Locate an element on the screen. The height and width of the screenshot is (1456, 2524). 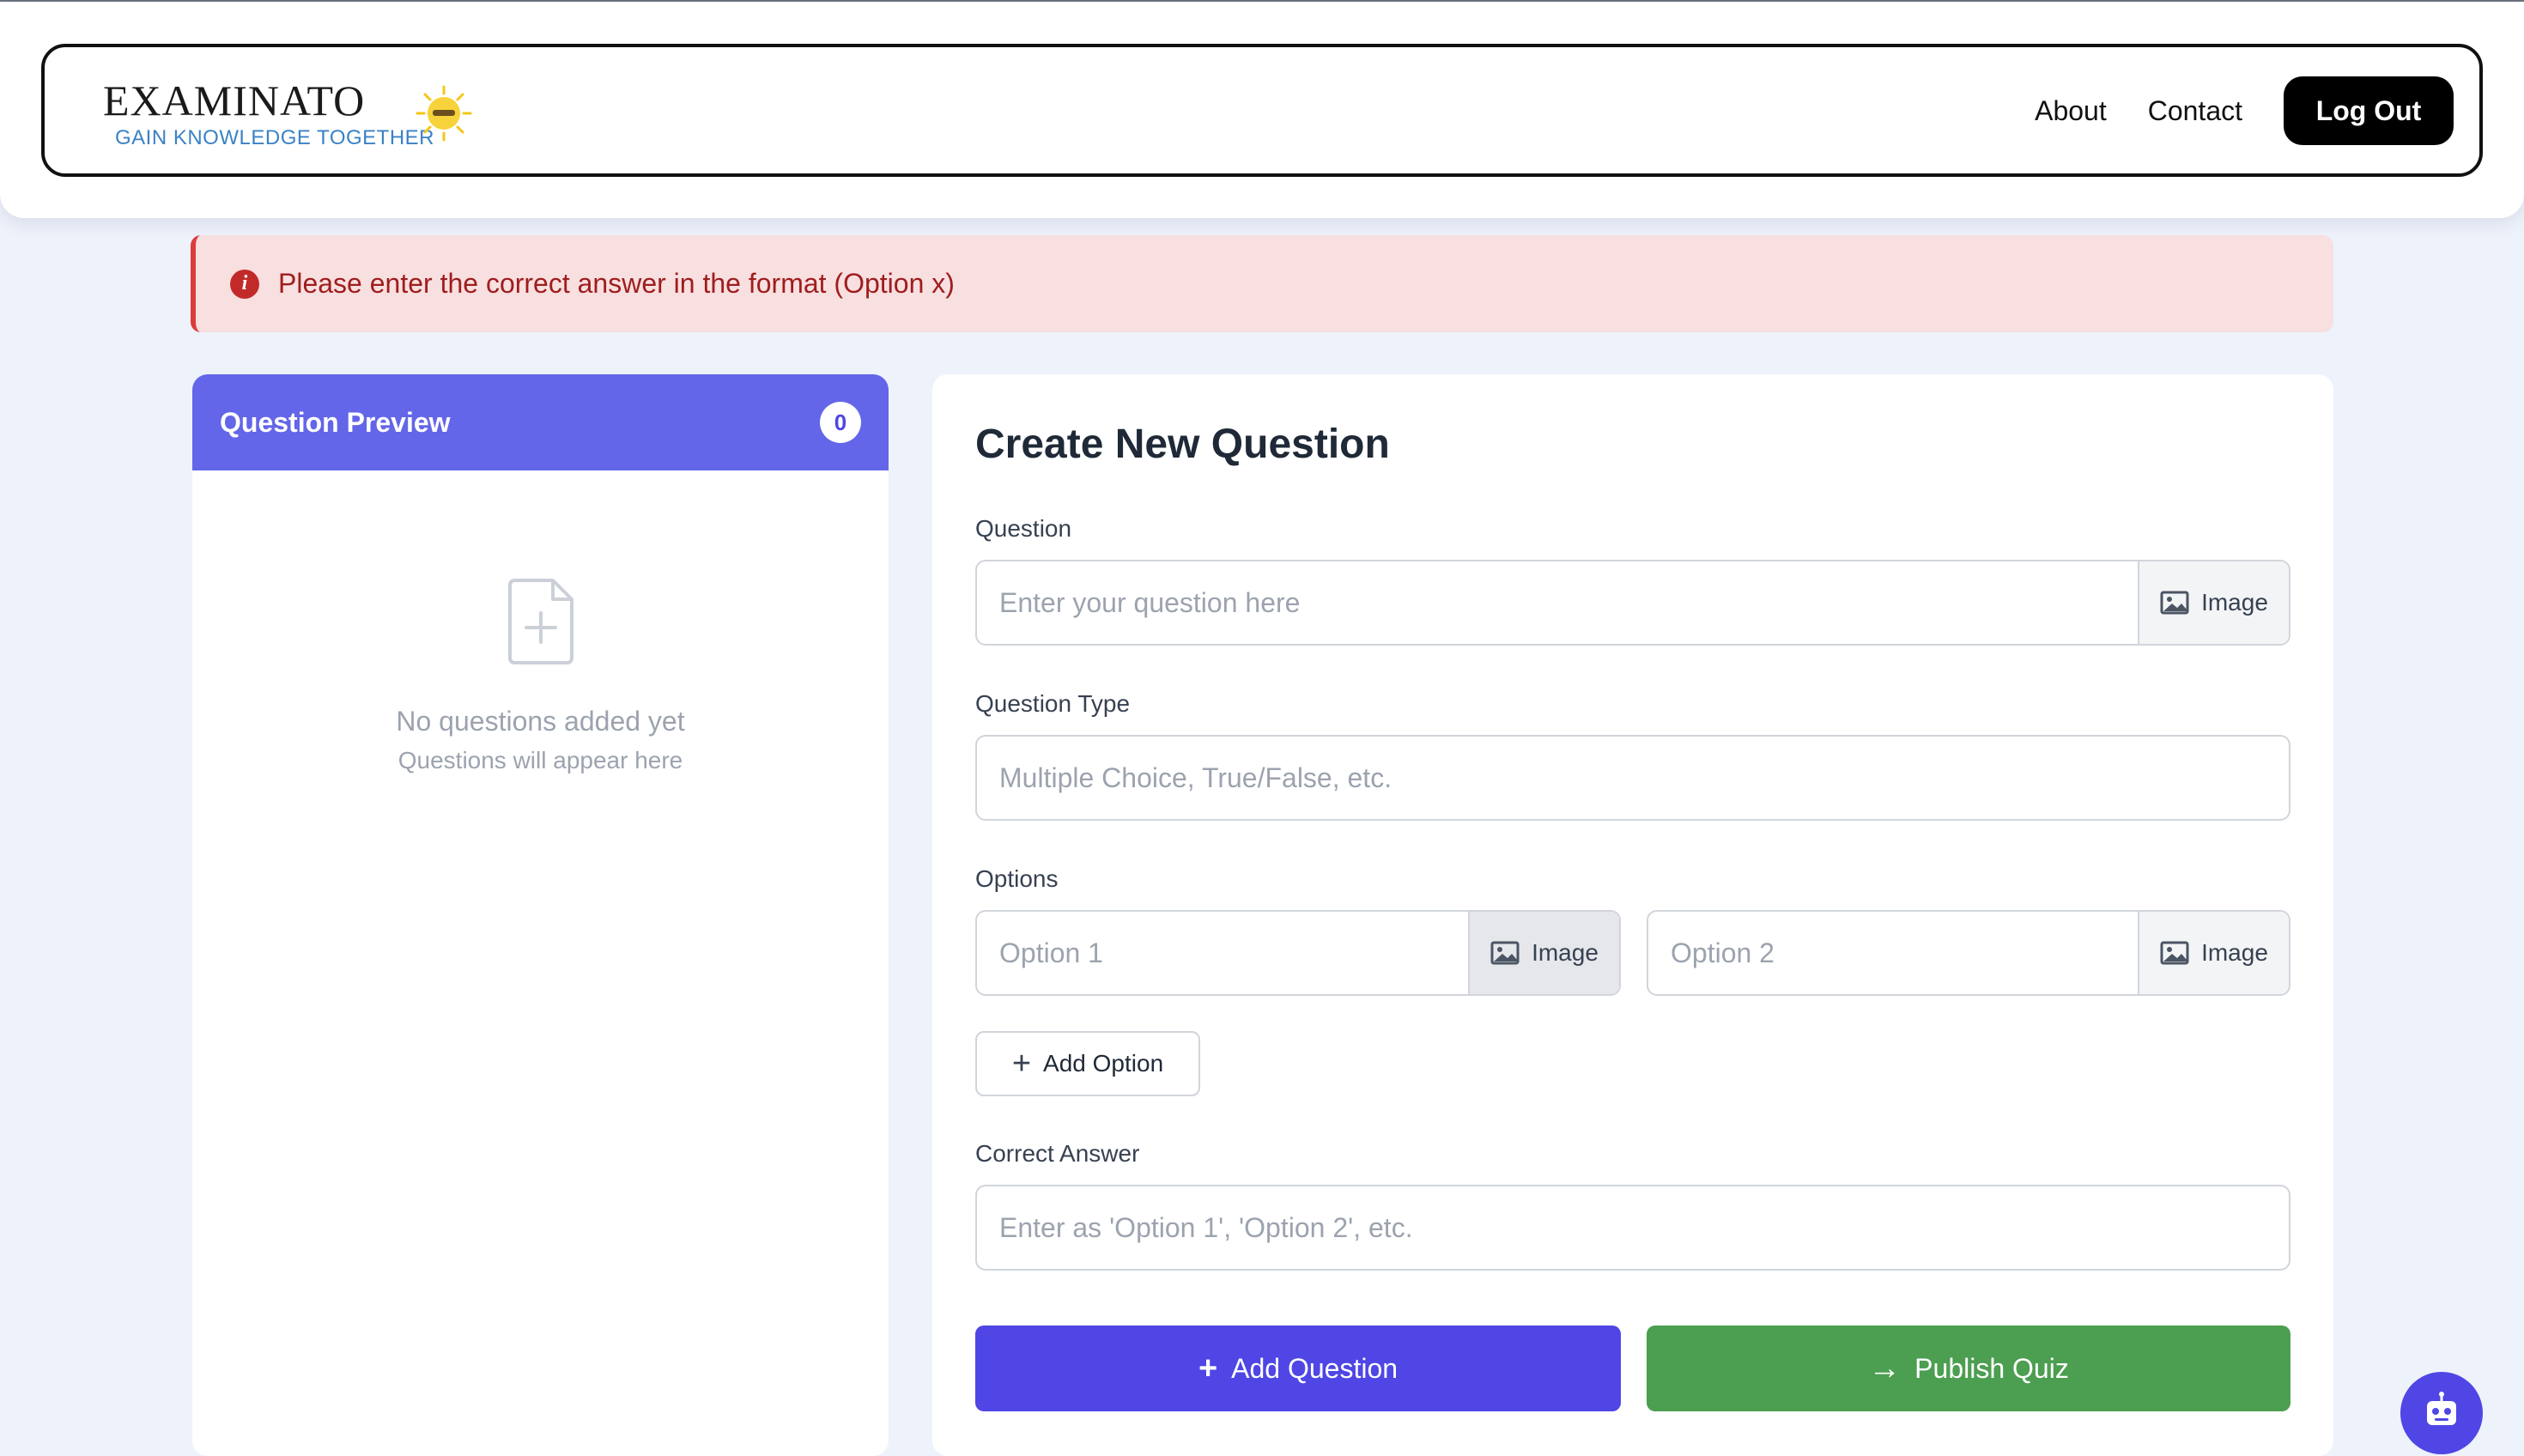
arrow-right-icon: → is located at coordinates (1885, 1368).